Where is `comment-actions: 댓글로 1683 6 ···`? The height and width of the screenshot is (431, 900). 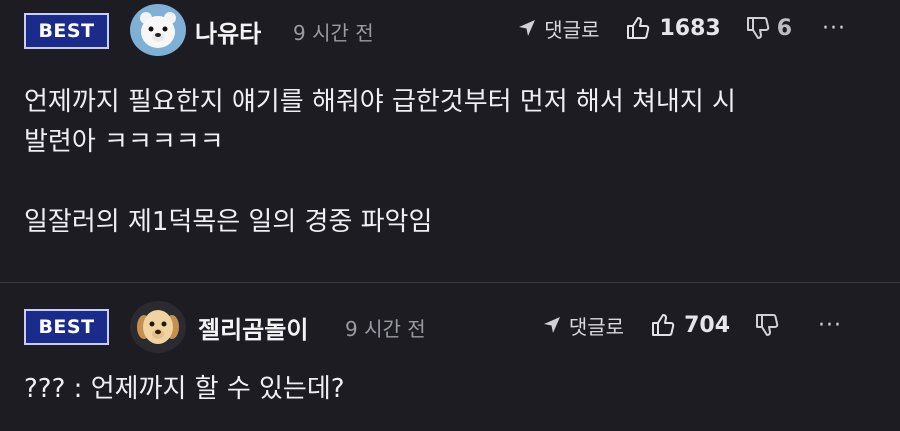 comment-actions: 댓글로 1683 6 ··· is located at coordinates (681, 28).